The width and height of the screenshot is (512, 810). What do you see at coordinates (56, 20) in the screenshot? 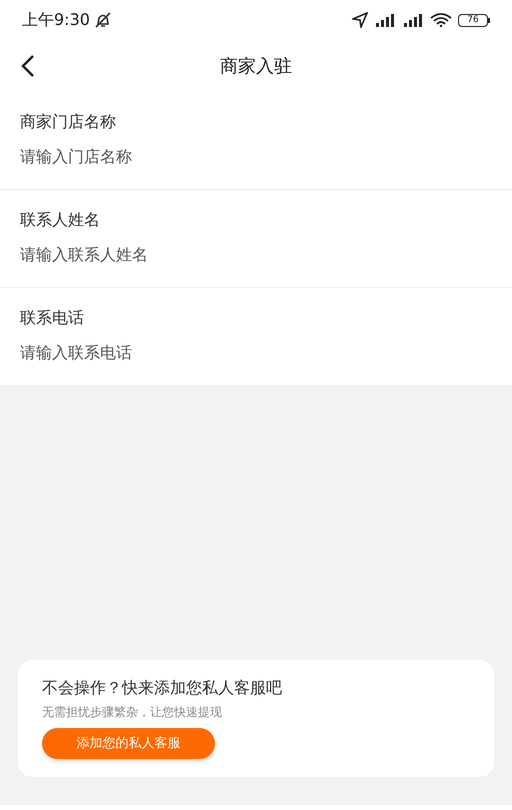
I see `status-time: 上午9:30` at bounding box center [56, 20].